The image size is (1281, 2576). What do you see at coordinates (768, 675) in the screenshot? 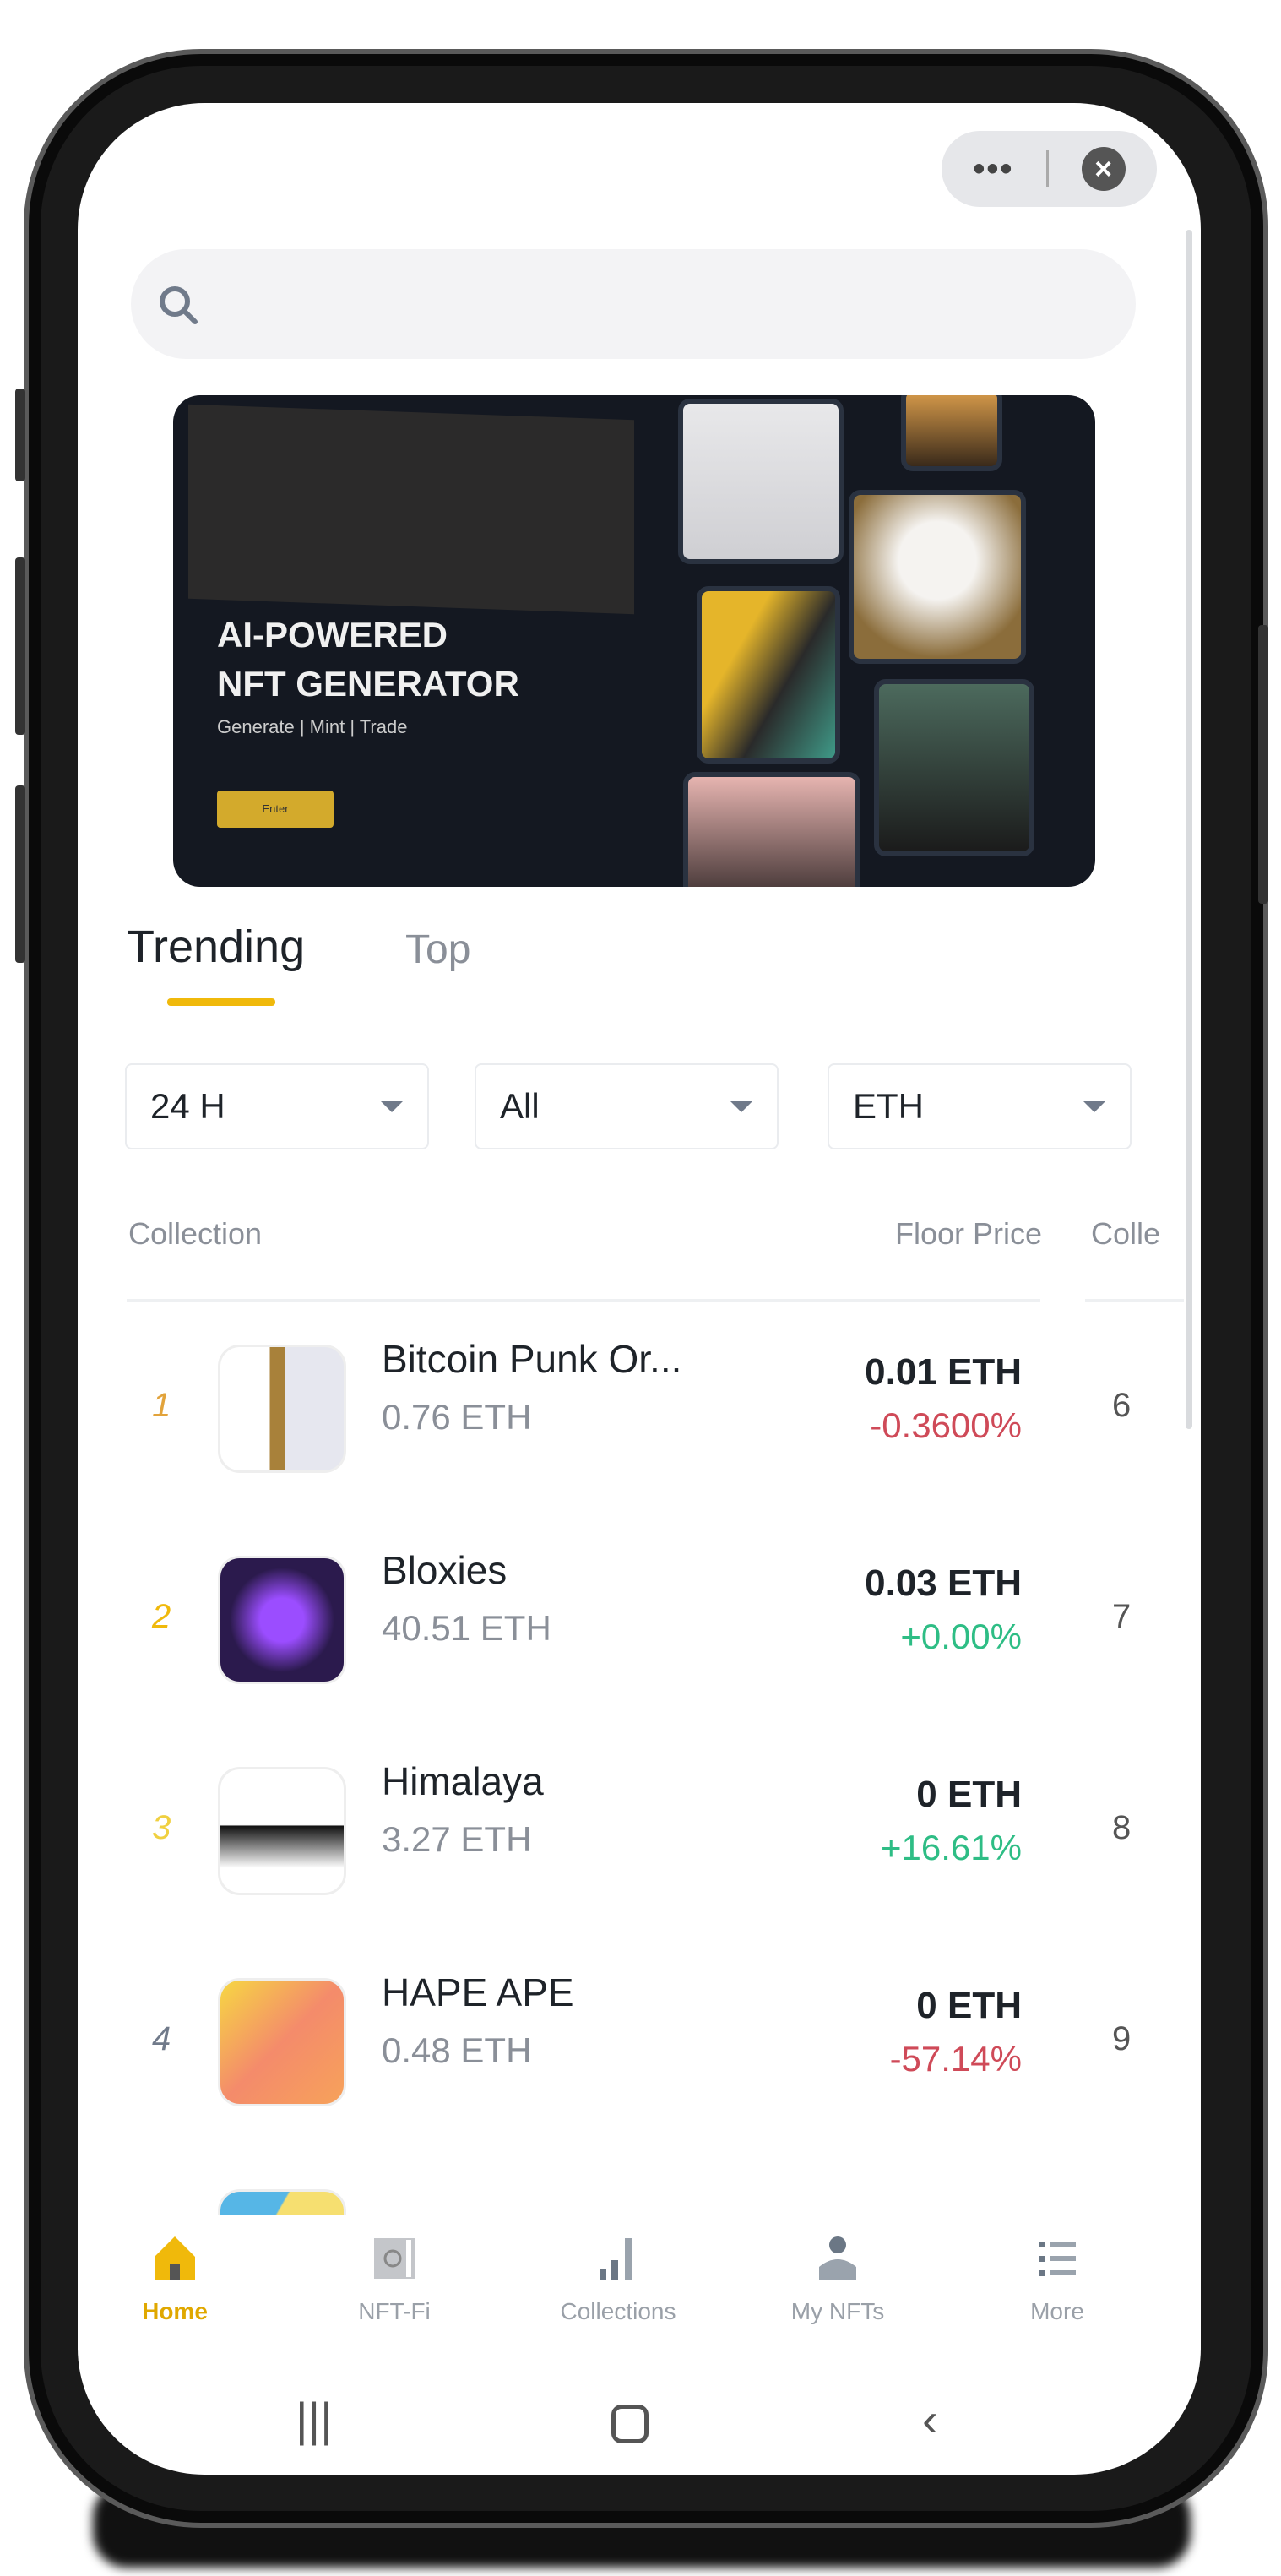
I see `nft-image-man` at bounding box center [768, 675].